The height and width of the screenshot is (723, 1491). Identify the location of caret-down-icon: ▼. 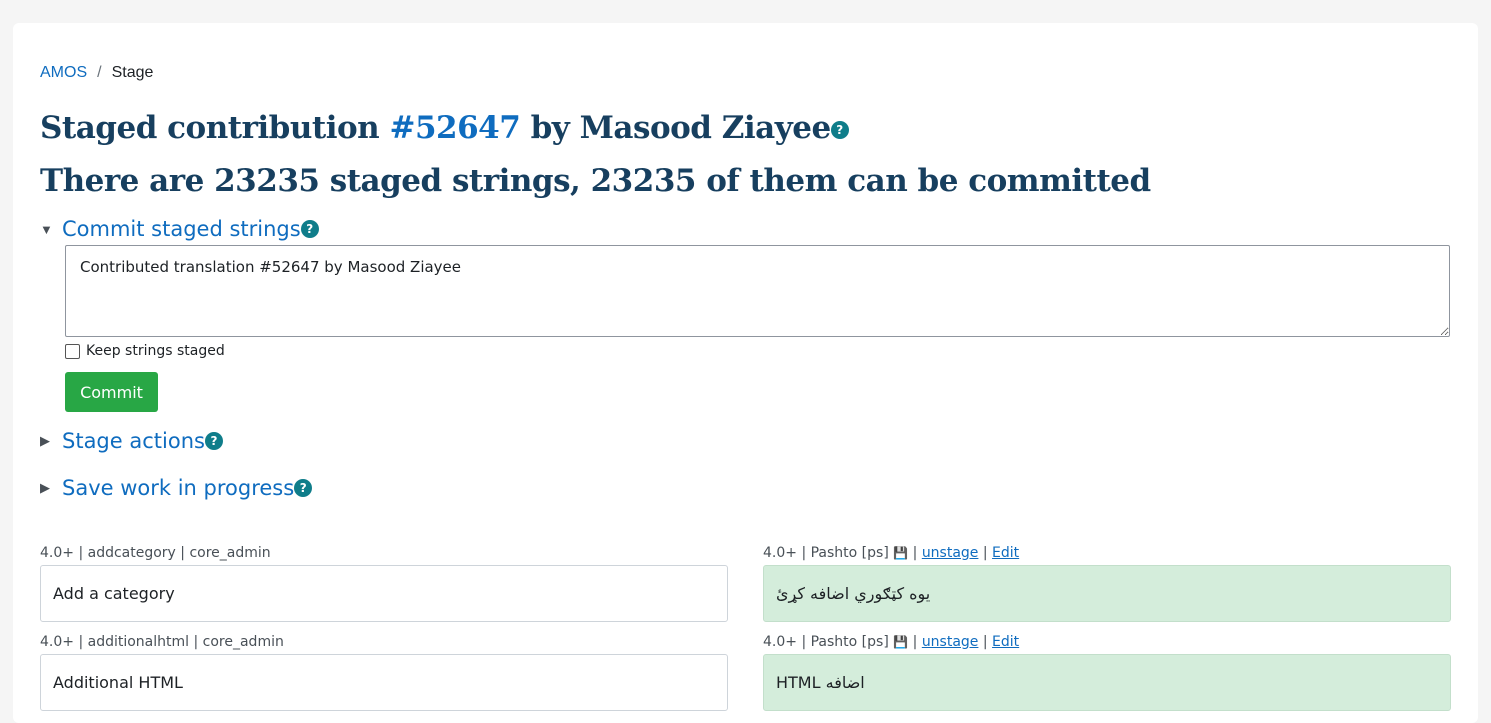
(46, 229).